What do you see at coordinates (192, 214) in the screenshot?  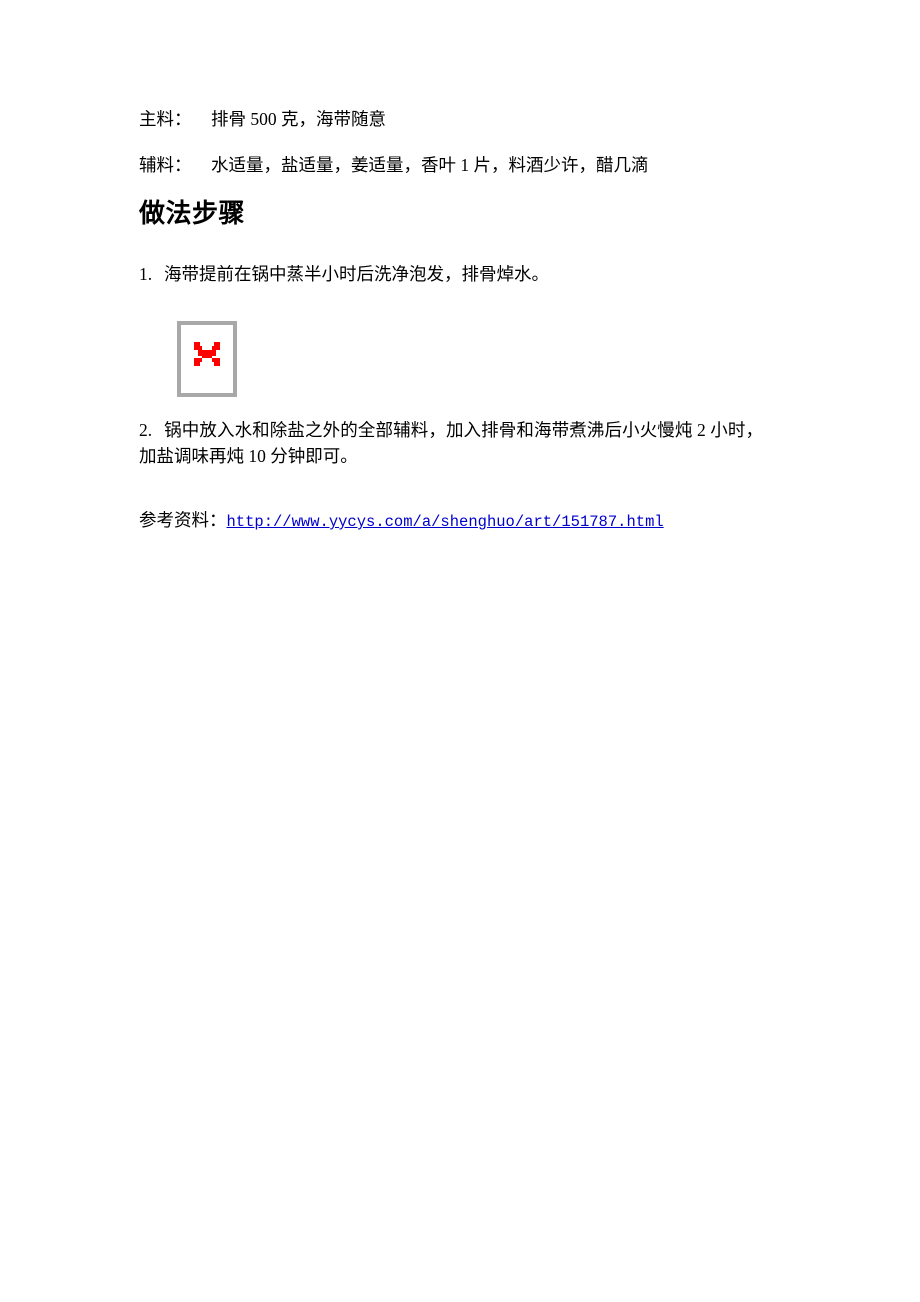 I see `section-heading-steps: 做法步骤` at bounding box center [192, 214].